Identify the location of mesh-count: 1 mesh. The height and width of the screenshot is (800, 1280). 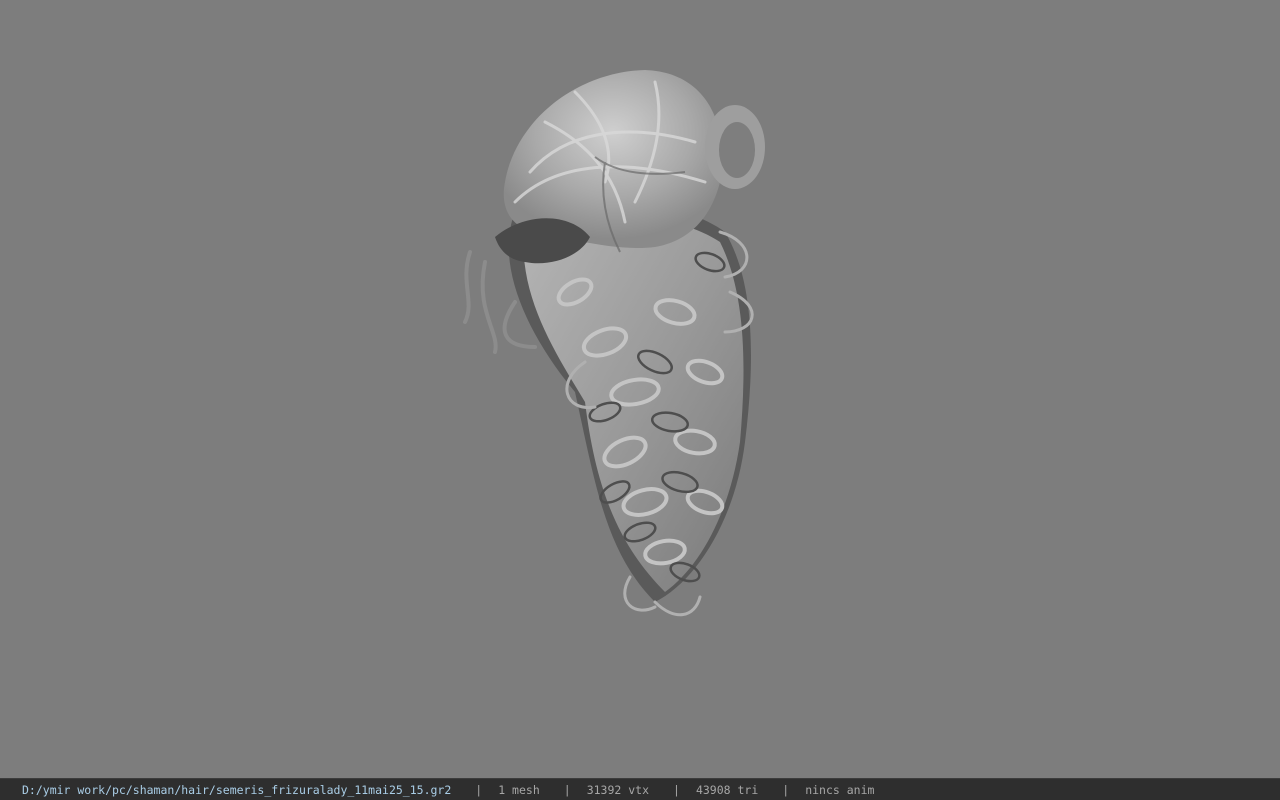
(519, 789).